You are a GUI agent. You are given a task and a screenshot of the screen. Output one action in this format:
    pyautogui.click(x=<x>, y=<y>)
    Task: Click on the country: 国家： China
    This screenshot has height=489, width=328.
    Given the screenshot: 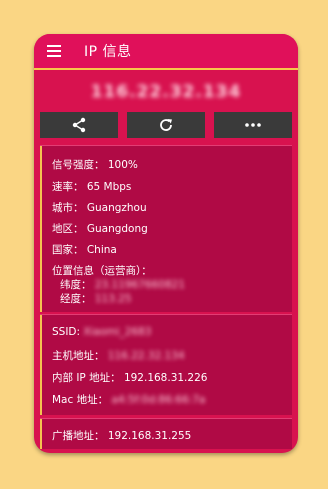 What is the action you would take?
    pyautogui.click(x=84, y=250)
    